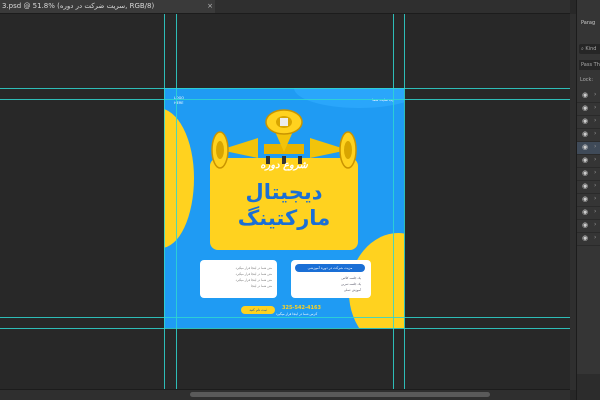 The width and height of the screenshot is (600, 400). Describe the element at coordinates (301, 308) in the screenshot. I see `phone-number: 325-542-4163` at that location.